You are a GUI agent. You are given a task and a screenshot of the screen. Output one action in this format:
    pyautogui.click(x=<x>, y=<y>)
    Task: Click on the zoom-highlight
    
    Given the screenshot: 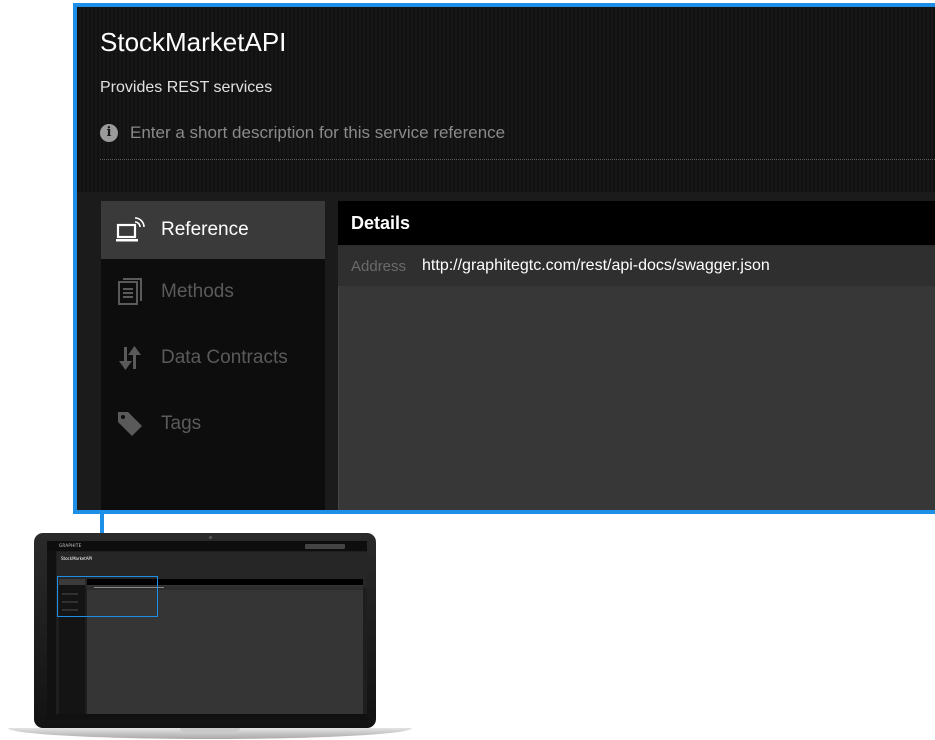 What is the action you would take?
    pyautogui.click(x=107, y=596)
    